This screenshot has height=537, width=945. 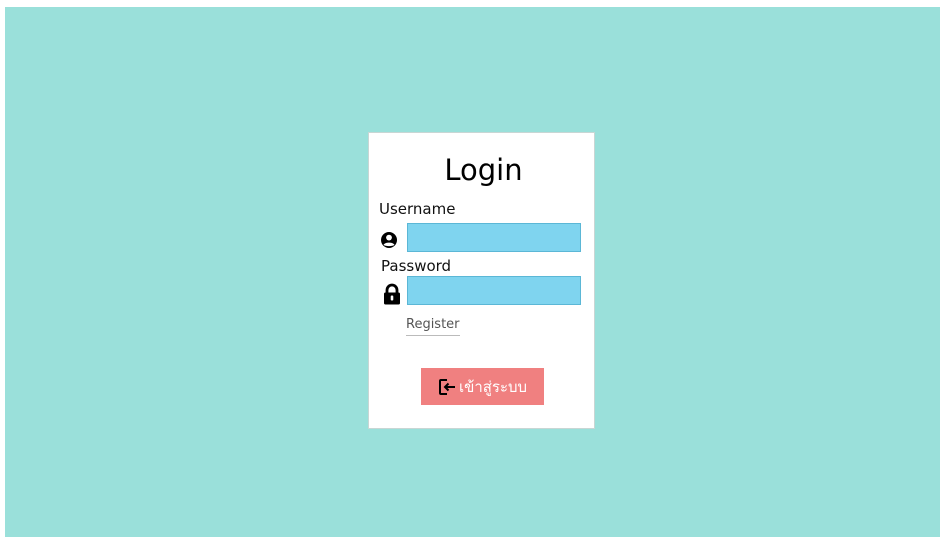 I want to click on sign-in-icon, so click(x=447, y=387).